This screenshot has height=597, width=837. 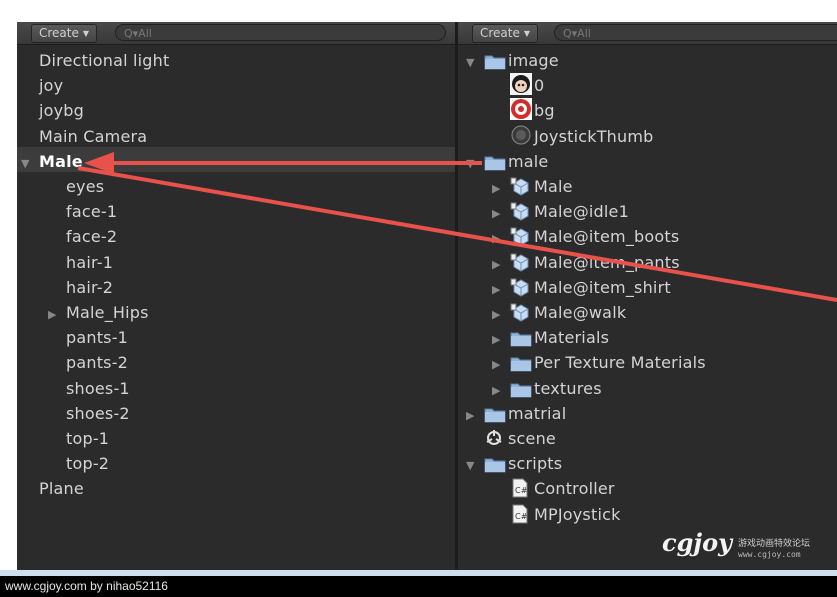 What do you see at coordinates (418, 586) in the screenshot?
I see `footer-caption: www.cgjoy.com by nihao52116` at bounding box center [418, 586].